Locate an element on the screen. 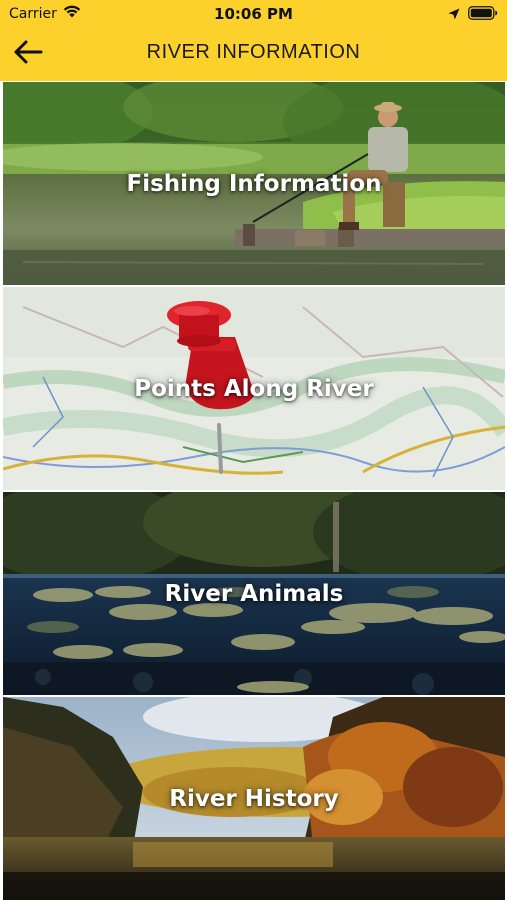 The height and width of the screenshot is (900, 507). menu-item-label: Points Along River is located at coordinates (254, 388).